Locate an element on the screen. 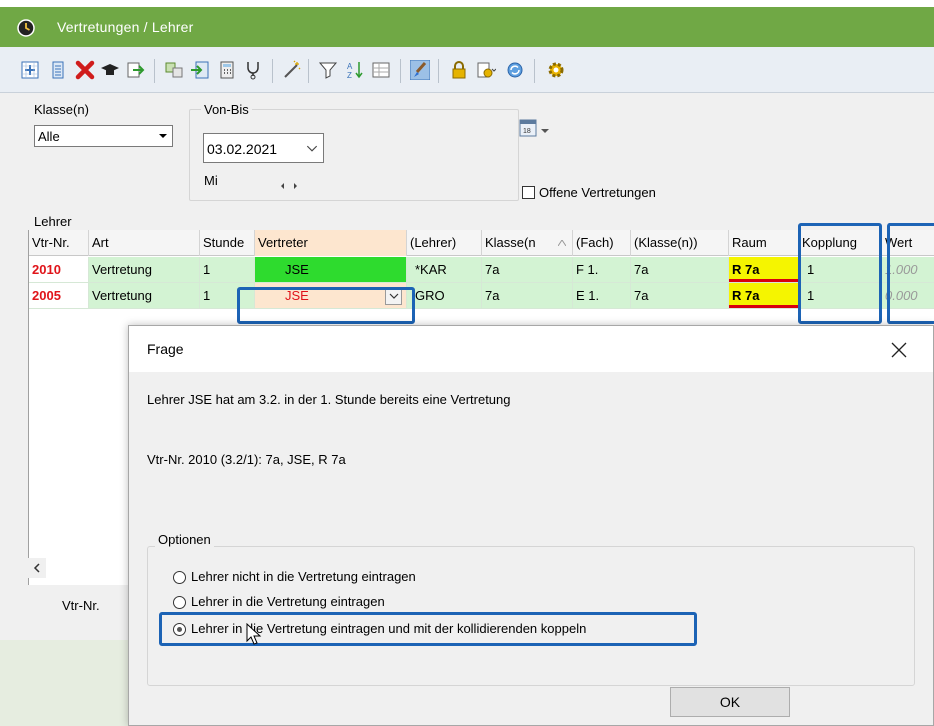 This screenshot has height=726, width=934. header-klasse2: (Klasse(n)) is located at coordinates (680, 243).